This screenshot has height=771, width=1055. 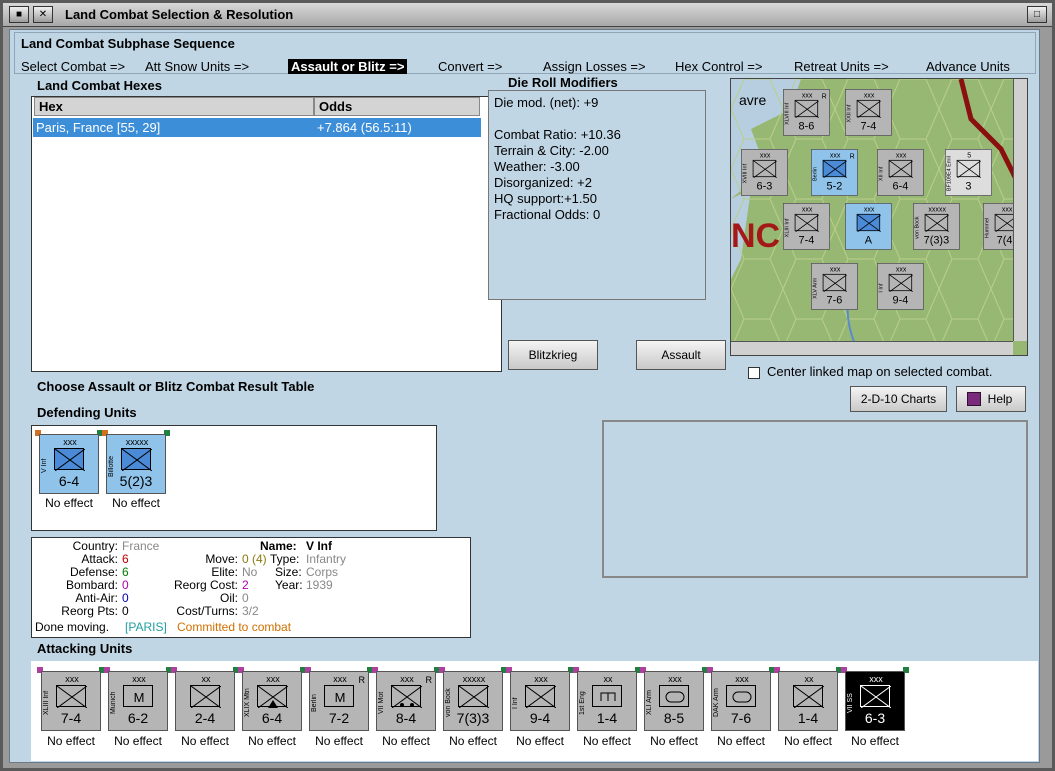 What do you see at coordinates (875, 718) in the screenshot?
I see `unit-strength: 6-3` at bounding box center [875, 718].